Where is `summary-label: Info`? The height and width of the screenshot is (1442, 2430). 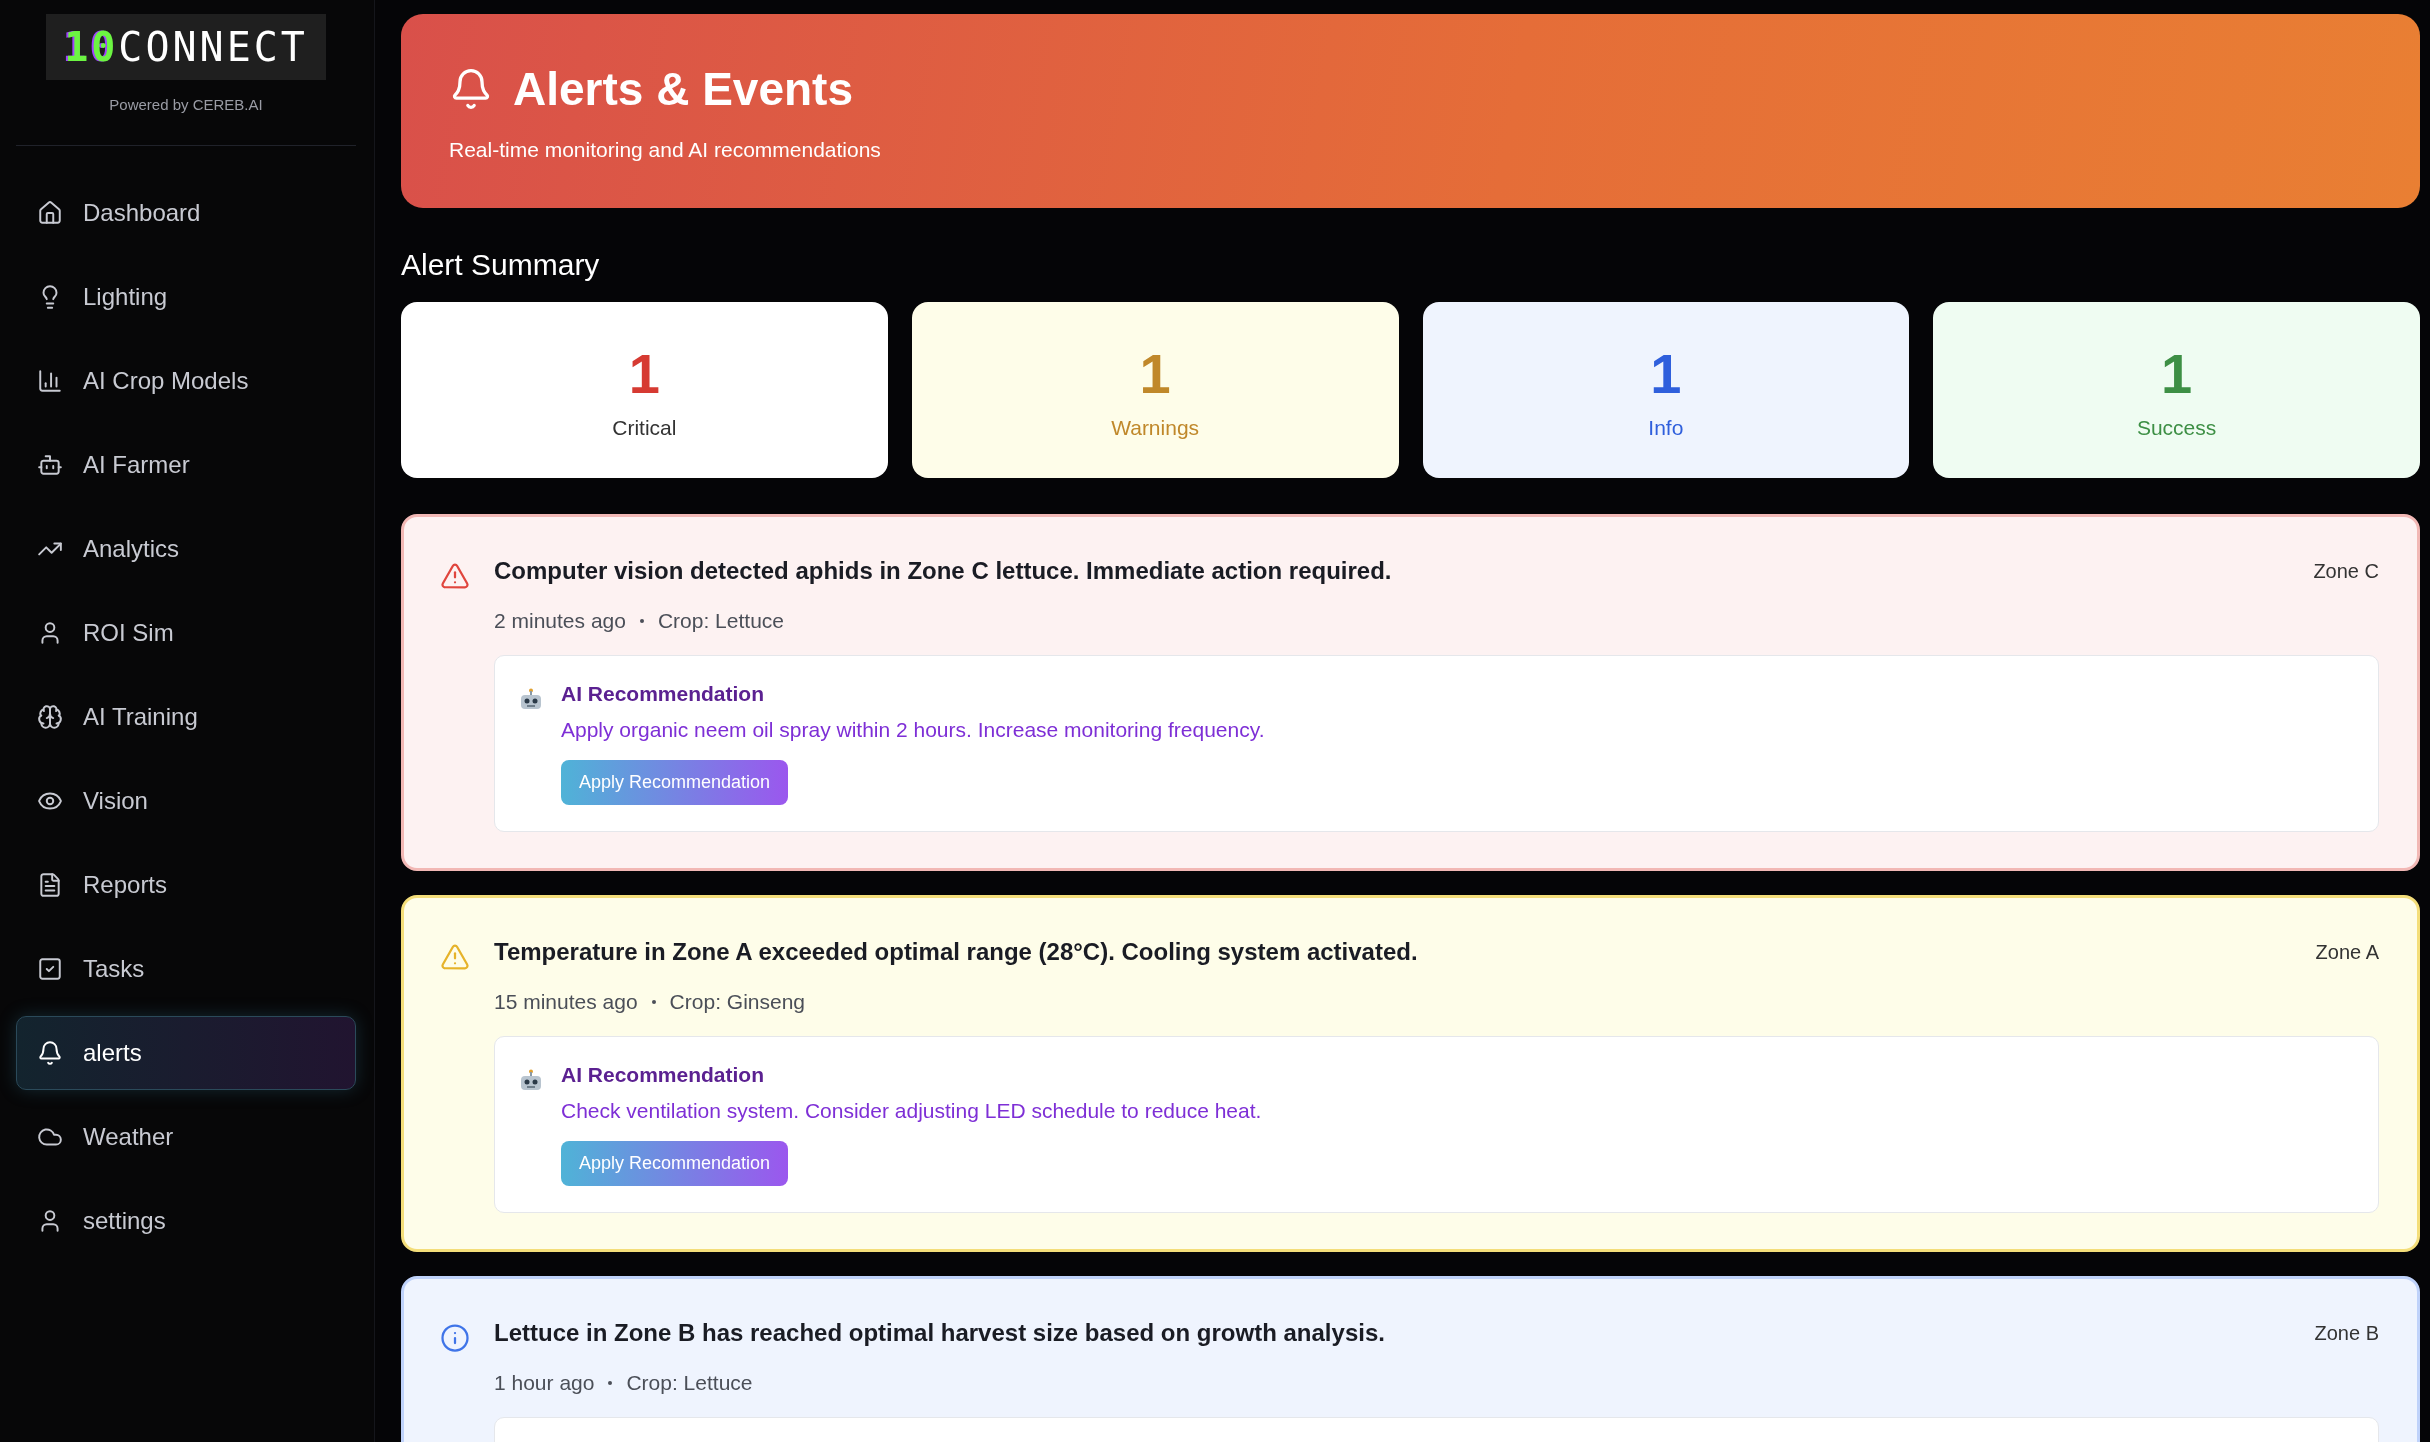
summary-label: Info is located at coordinates (1666, 427).